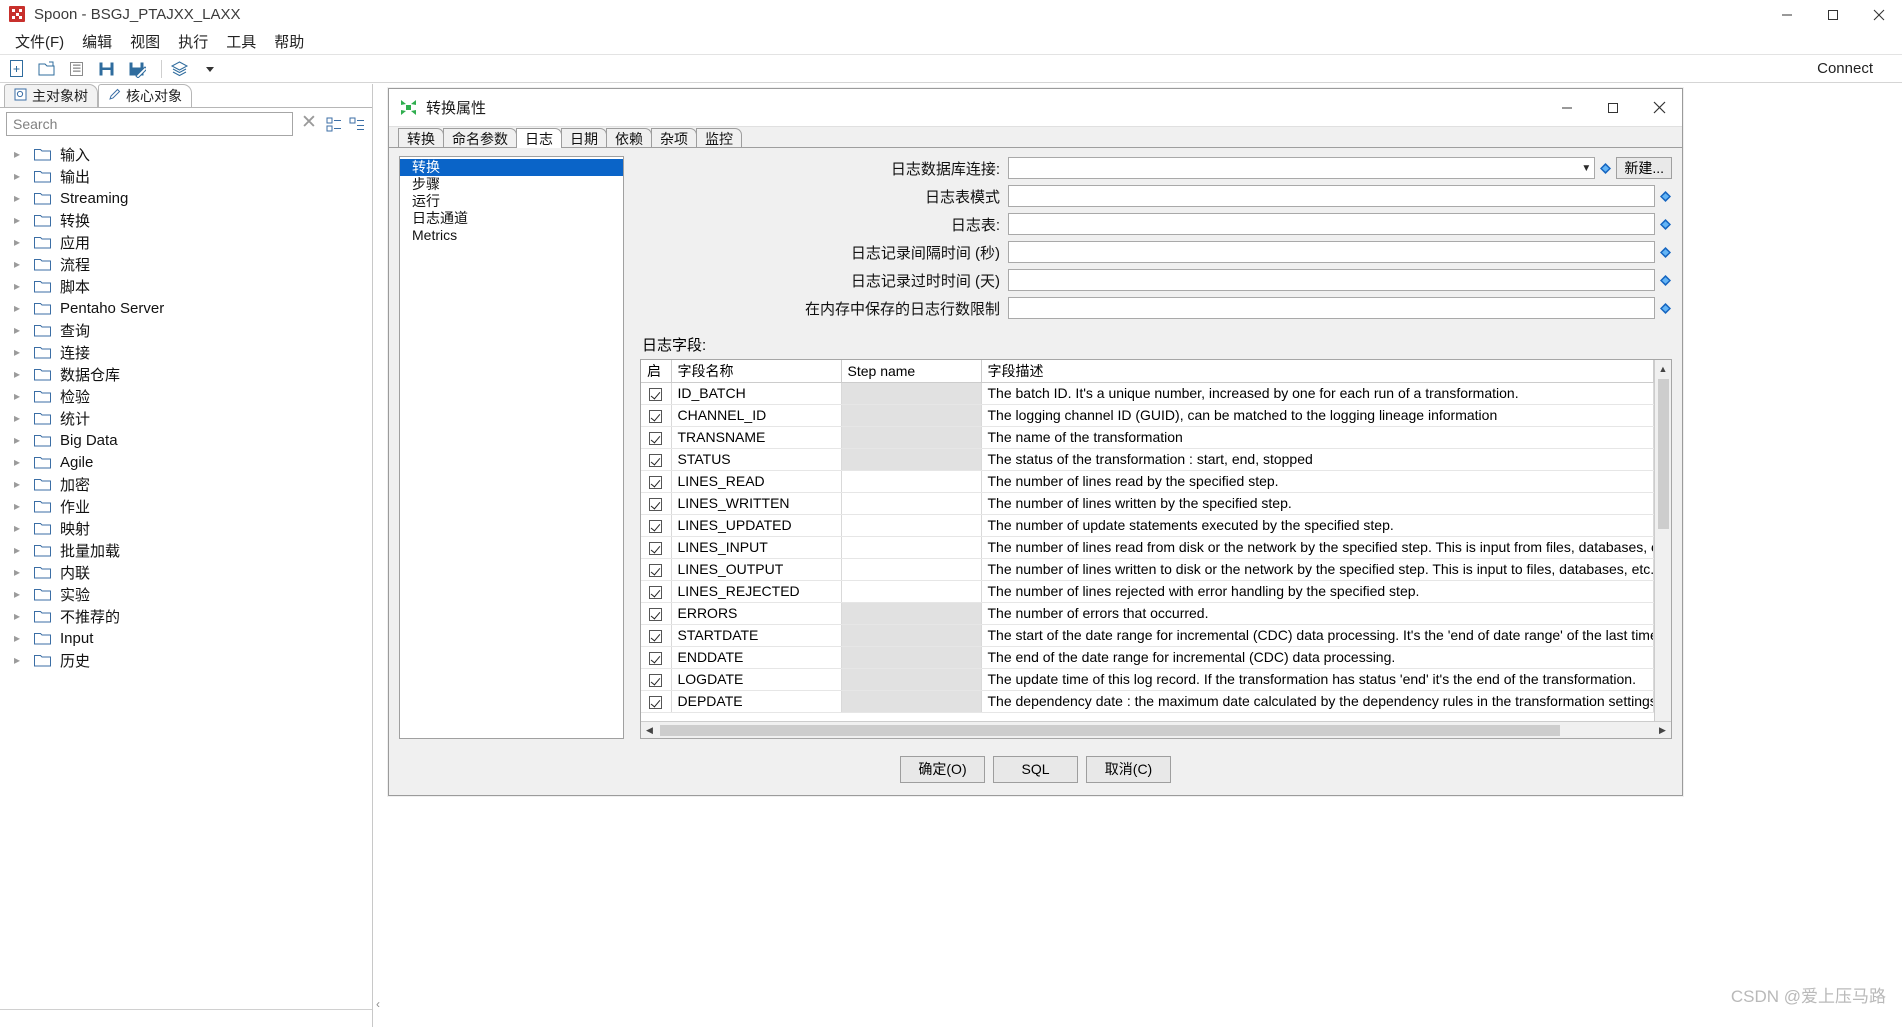  Describe the element at coordinates (39, 41) in the screenshot. I see `menu-item-file: 文件(F)` at that location.